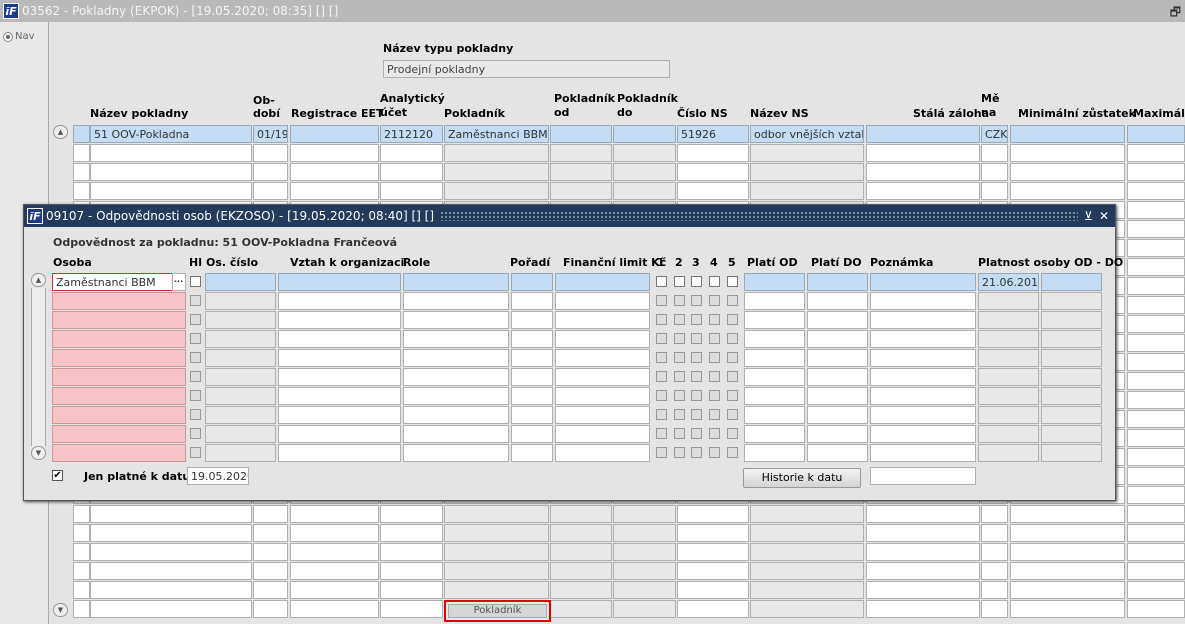 The height and width of the screenshot is (624, 1185). Describe the element at coordinates (81, 134) in the screenshot. I see `row-selector` at that location.